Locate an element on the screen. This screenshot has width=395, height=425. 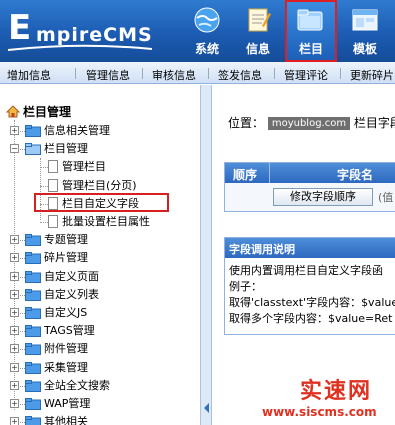
breadcrumb-prefix: 位置： is located at coordinates (246, 123).